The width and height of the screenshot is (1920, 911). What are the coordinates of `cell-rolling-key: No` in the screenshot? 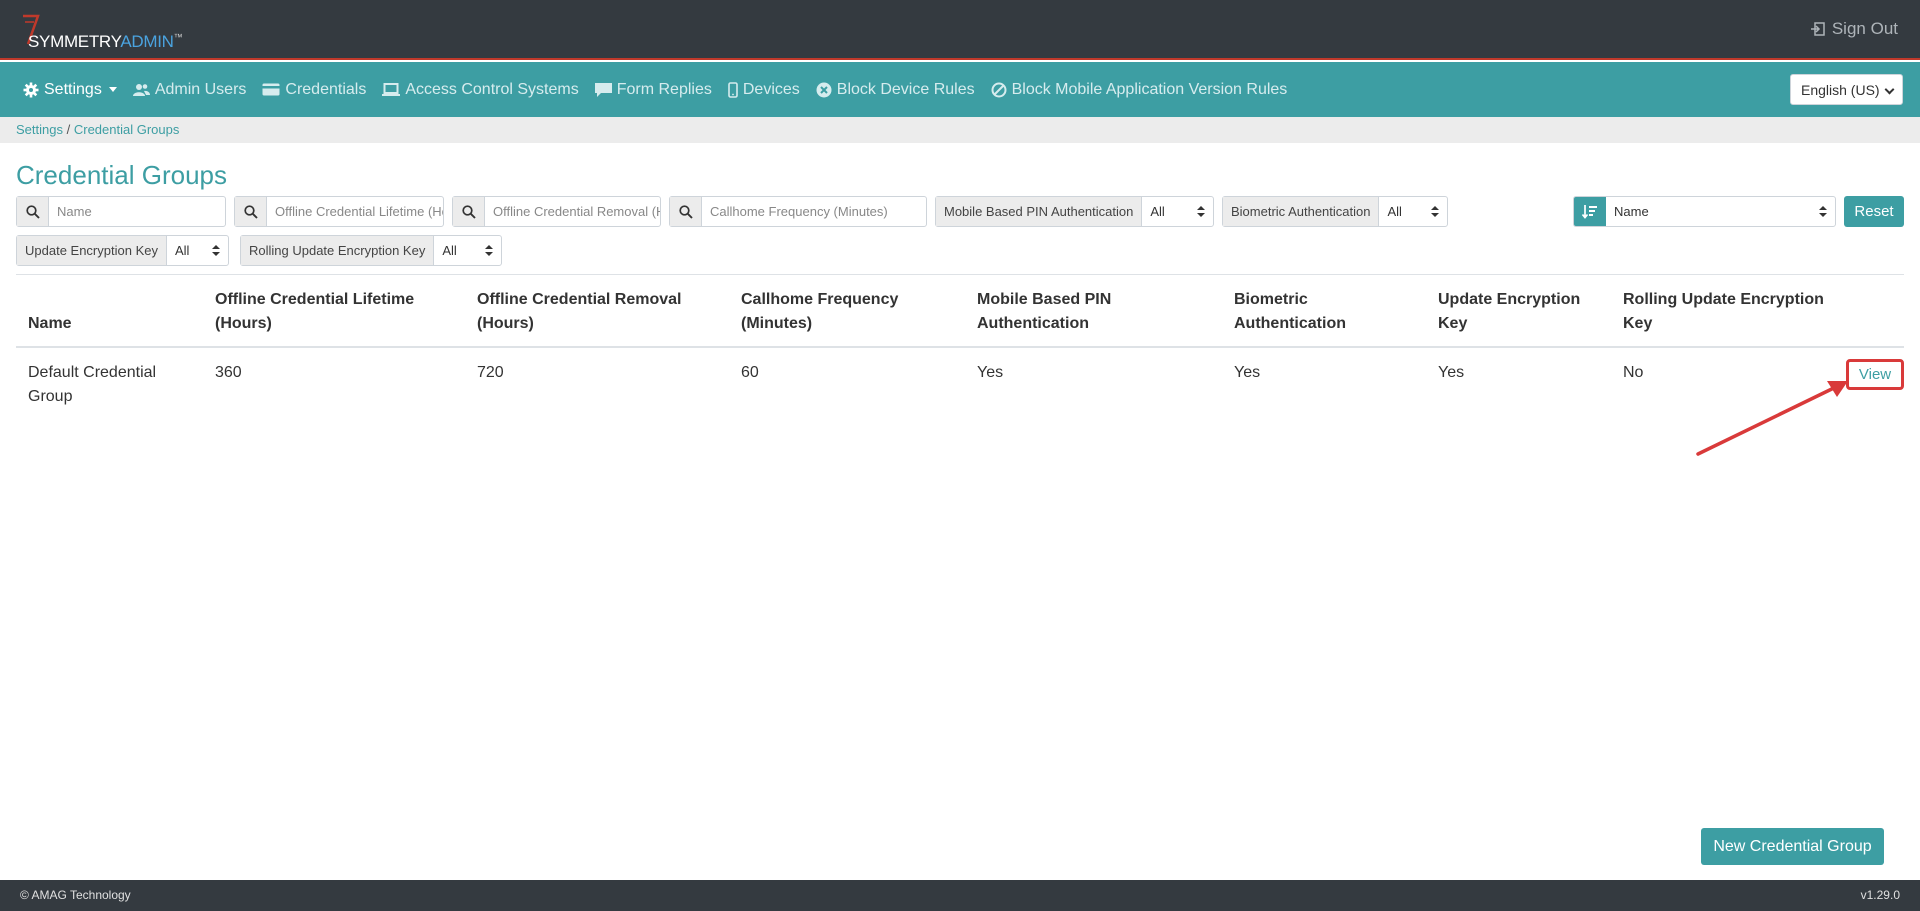 It's located at (1633, 372).